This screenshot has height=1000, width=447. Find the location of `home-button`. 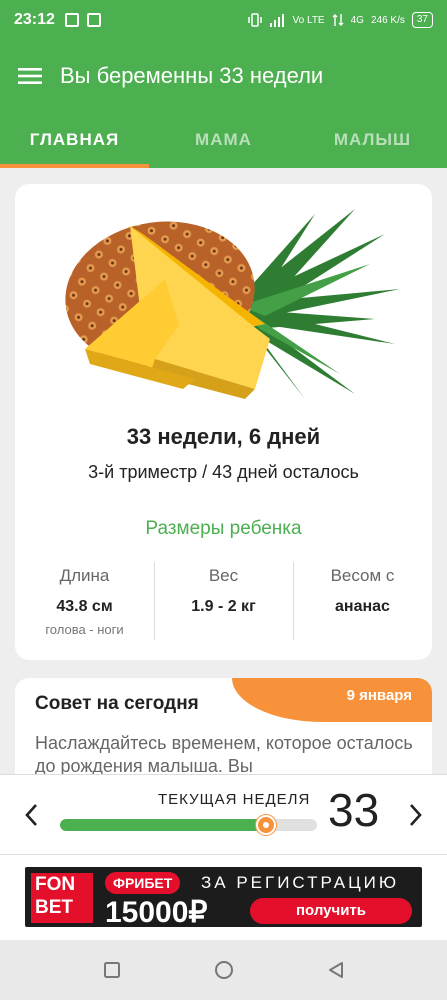

home-button is located at coordinates (224, 970).